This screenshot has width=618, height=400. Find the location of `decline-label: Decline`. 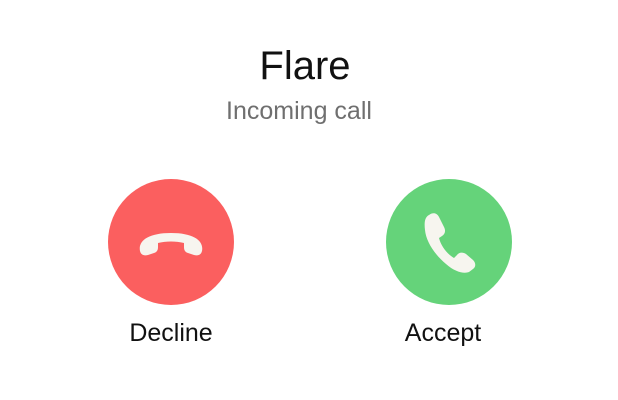

decline-label: Decline is located at coordinates (171, 333).